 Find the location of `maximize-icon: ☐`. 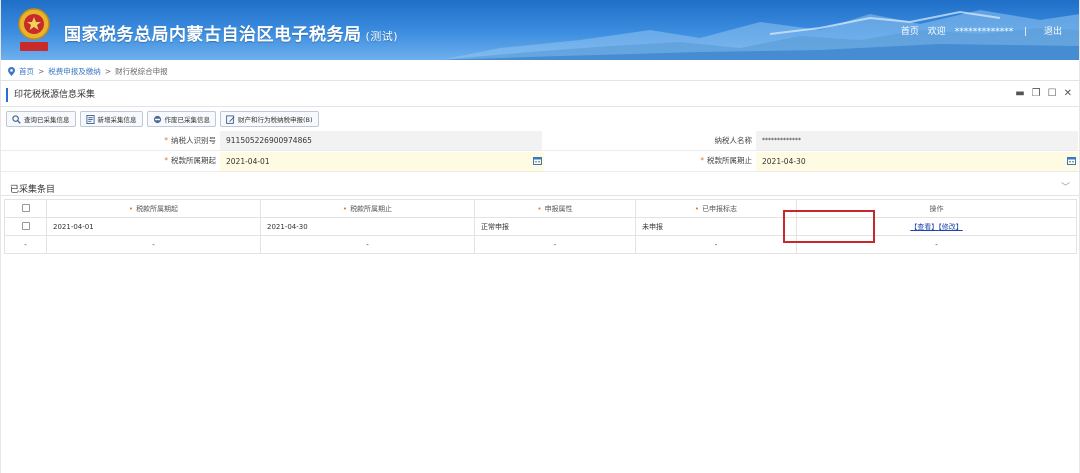

maximize-icon: ☐ is located at coordinates (1052, 93).